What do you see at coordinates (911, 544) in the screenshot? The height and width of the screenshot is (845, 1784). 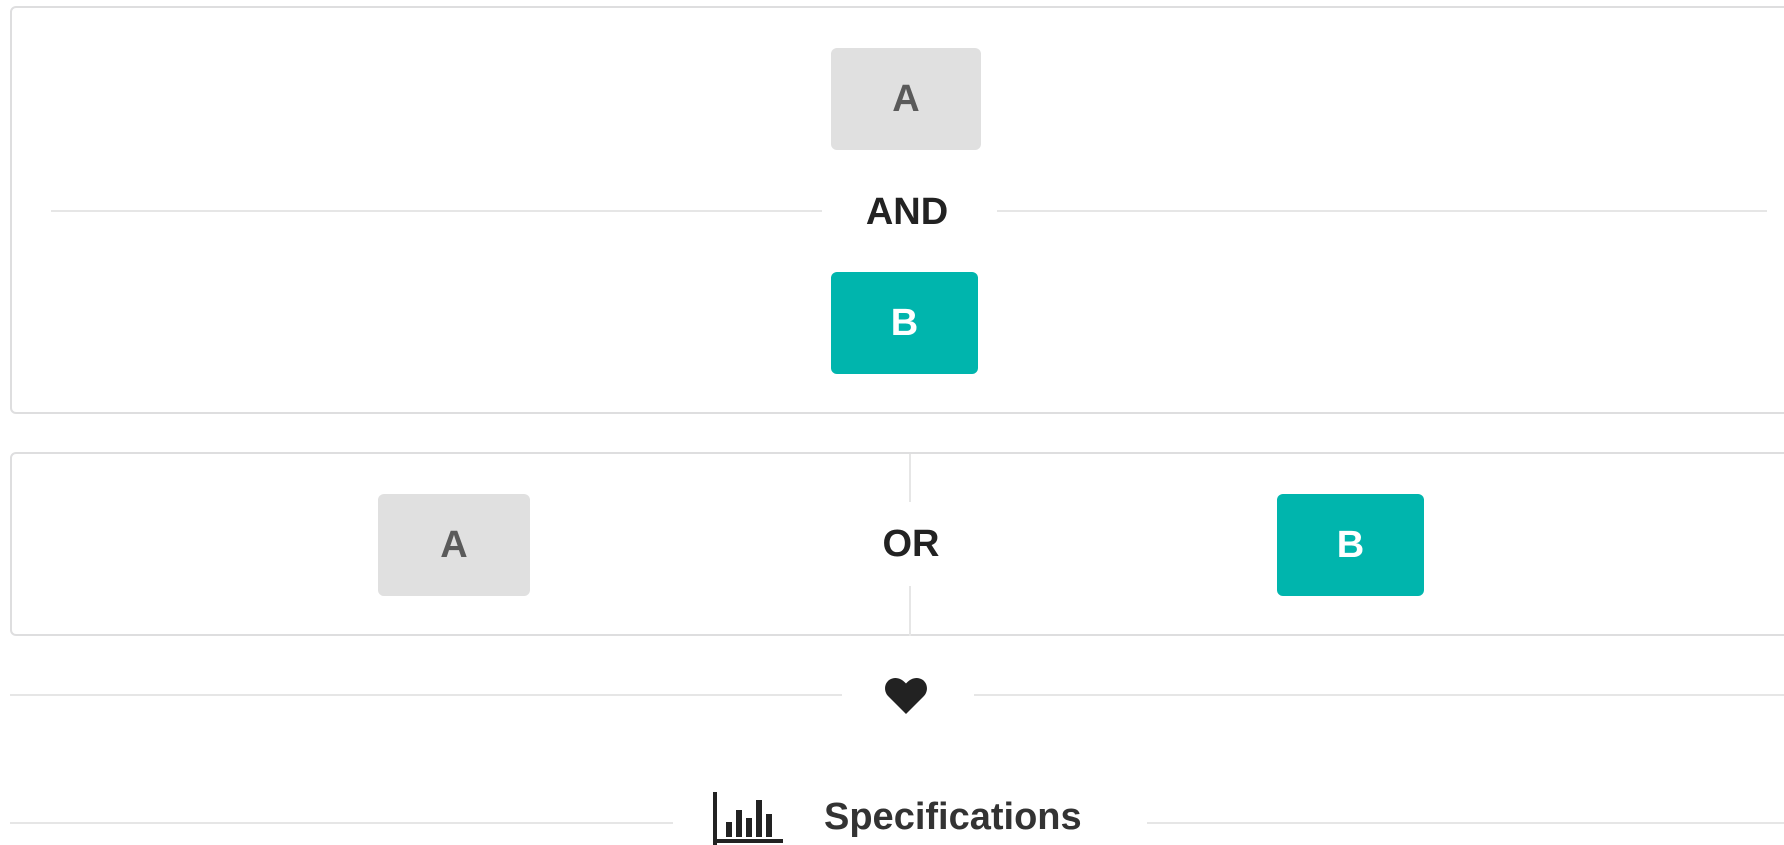 I see `or-divider-label: OR` at bounding box center [911, 544].